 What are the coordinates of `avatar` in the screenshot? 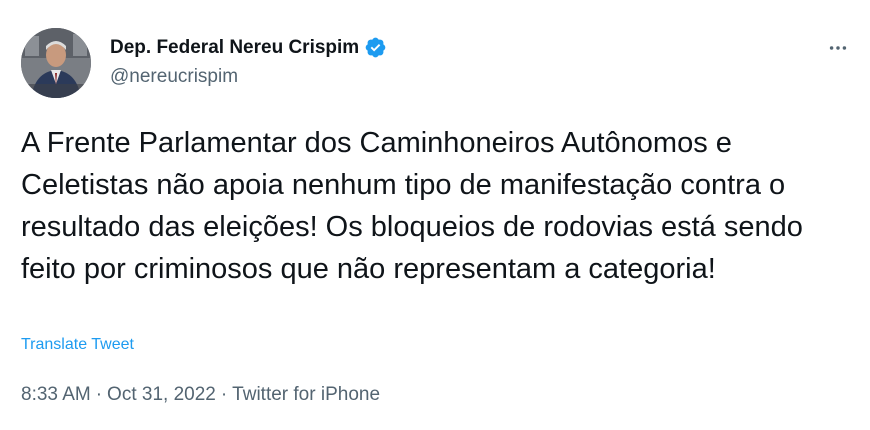 It's located at (56, 63).